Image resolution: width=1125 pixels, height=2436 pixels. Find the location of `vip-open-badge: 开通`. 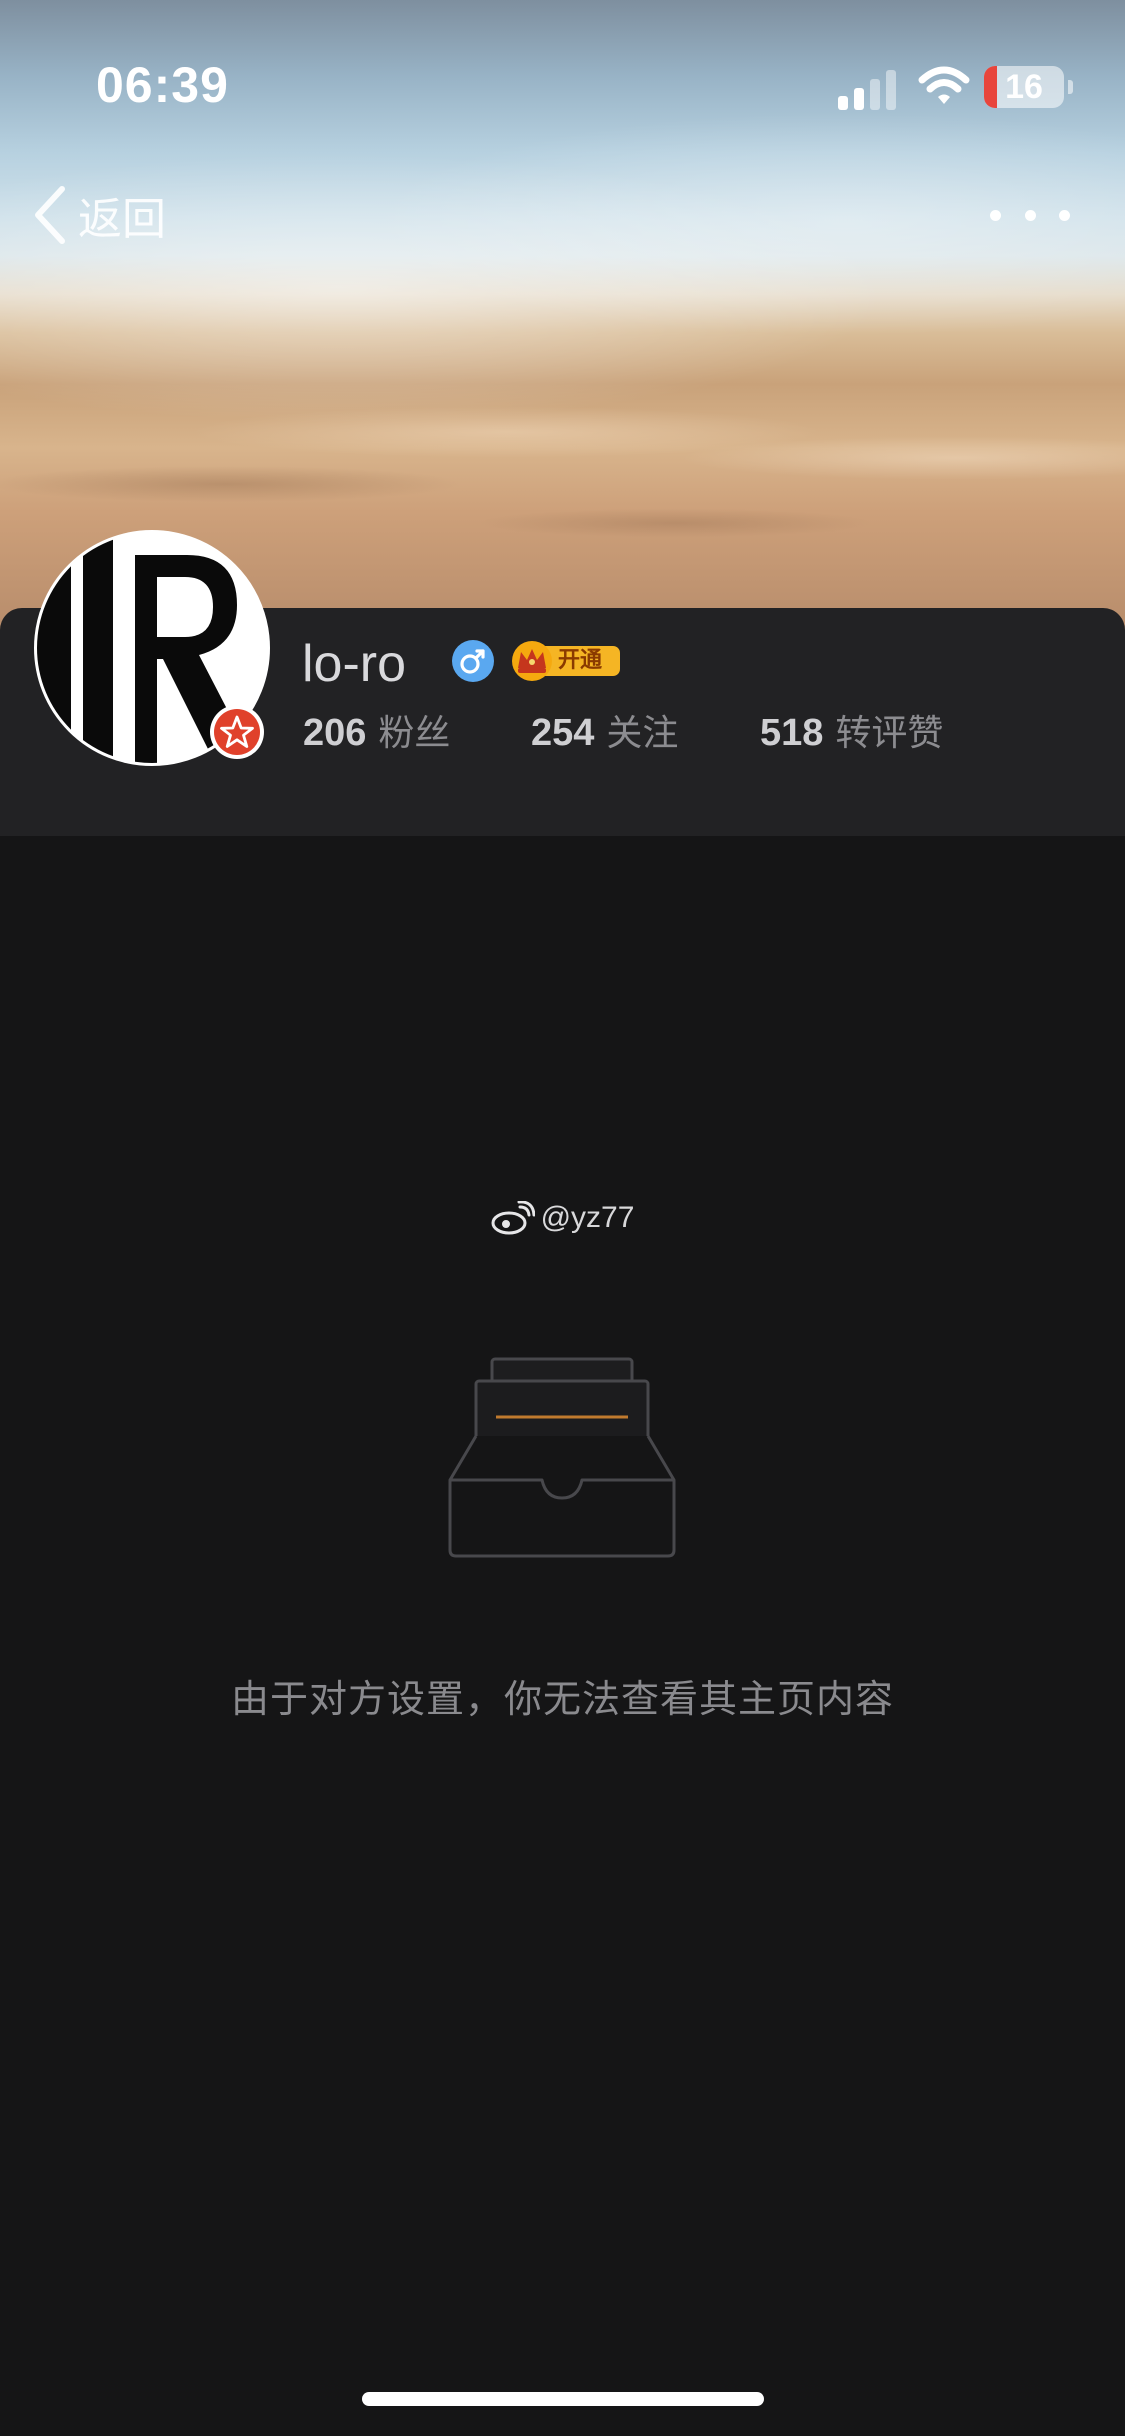

vip-open-badge: 开通 is located at coordinates (566, 661).